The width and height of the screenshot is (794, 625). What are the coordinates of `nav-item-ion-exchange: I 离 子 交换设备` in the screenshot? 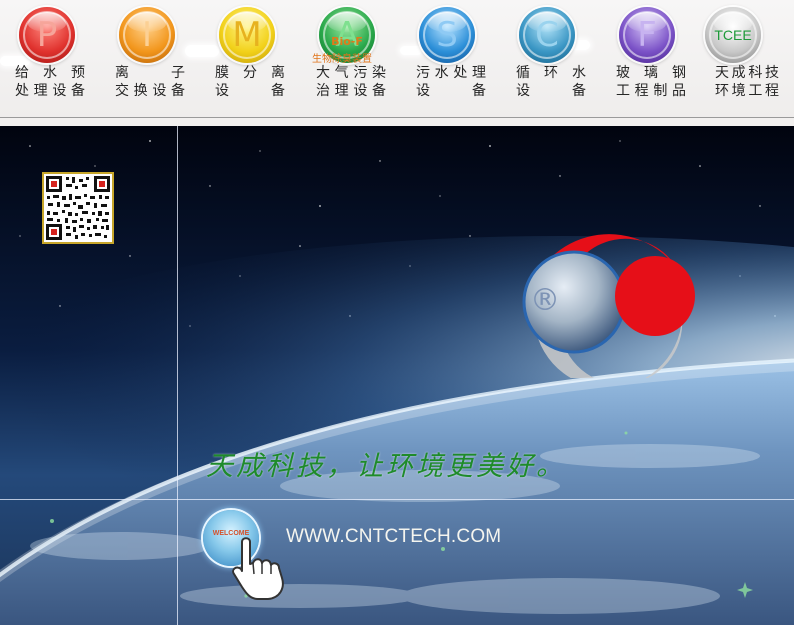 It's located at (150, 58).